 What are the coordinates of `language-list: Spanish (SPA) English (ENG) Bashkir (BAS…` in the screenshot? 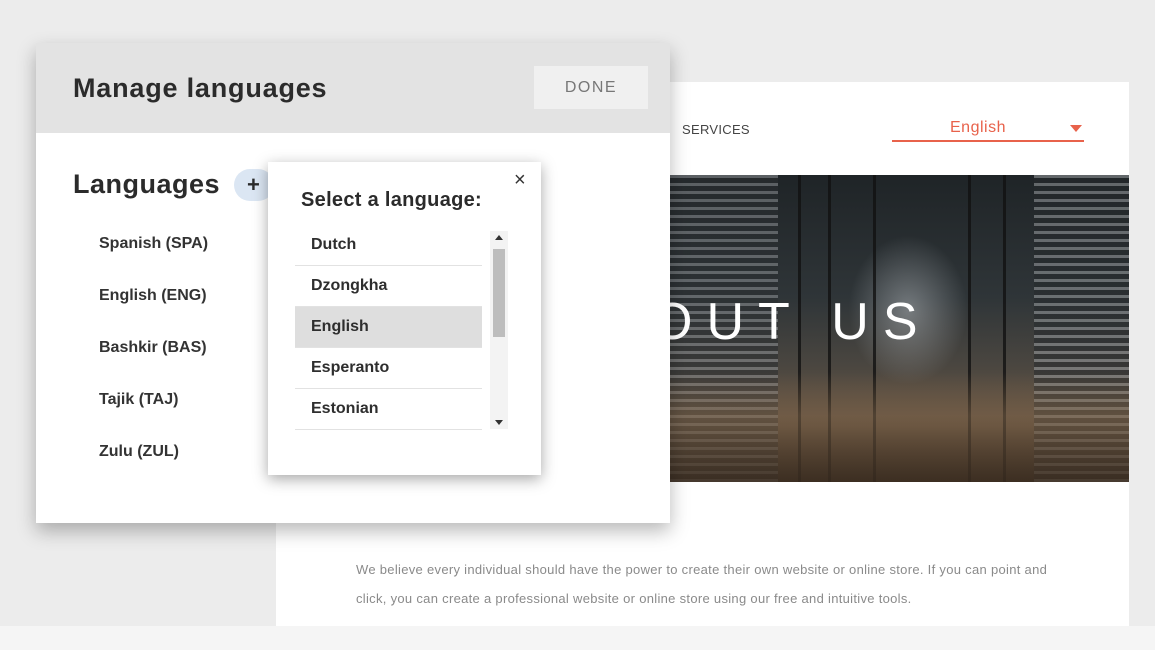 It's located at (153, 365).